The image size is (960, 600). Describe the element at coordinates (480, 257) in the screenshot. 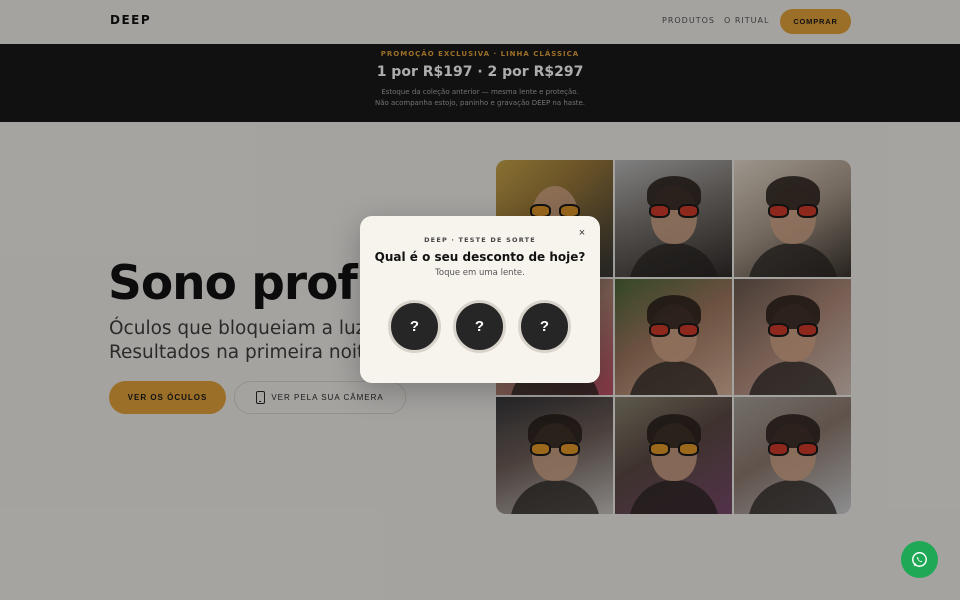

I see `modal-title: Qual é o seu desconto de hoje?` at that location.